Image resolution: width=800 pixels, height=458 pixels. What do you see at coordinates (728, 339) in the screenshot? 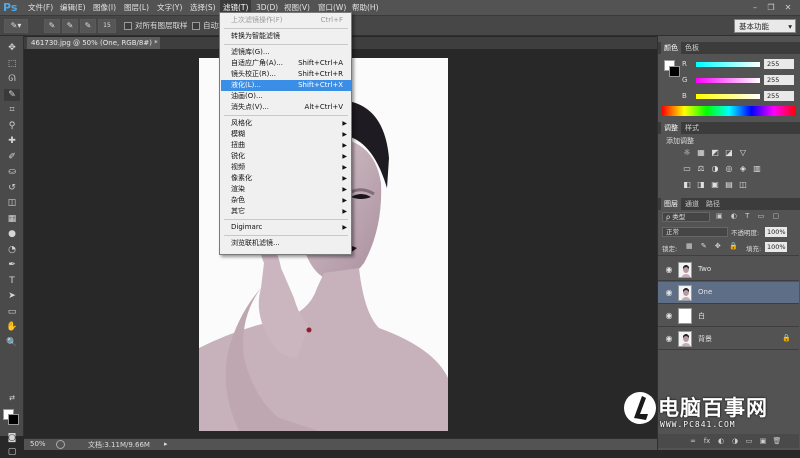
I see `layer-row: ◉背景🔒` at bounding box center [728, 339].